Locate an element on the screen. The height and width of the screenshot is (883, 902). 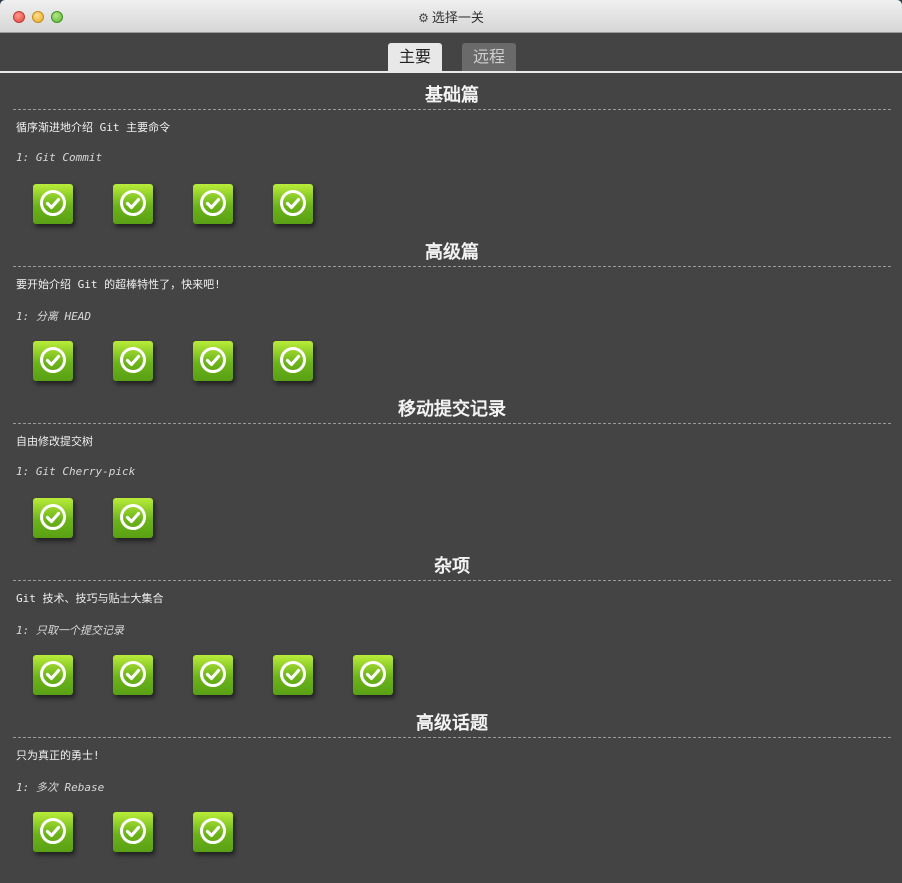
section-first-level-name: 1: Git Commit is located at coordinates (59, 157).